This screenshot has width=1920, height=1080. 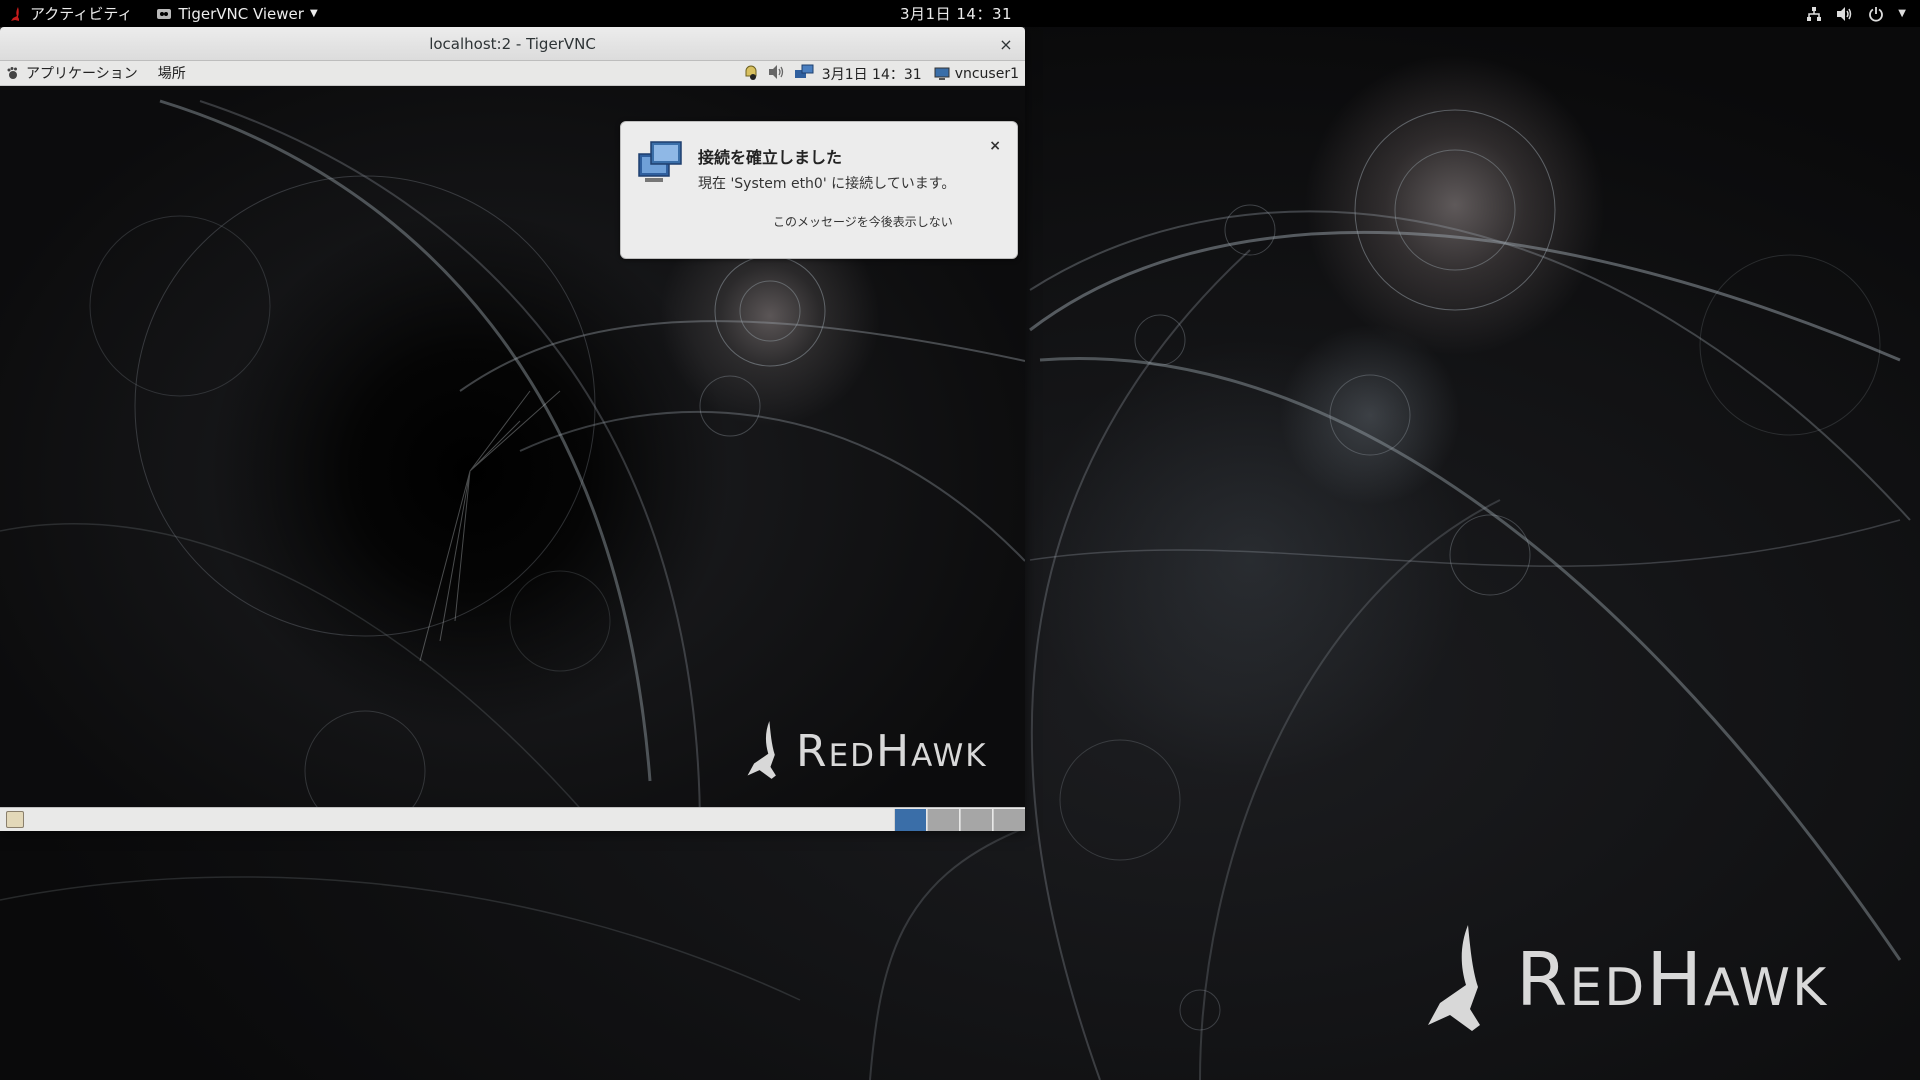 I want to click on window-title: localhost:2 - TigerVNC, so click(x=512, y=43).